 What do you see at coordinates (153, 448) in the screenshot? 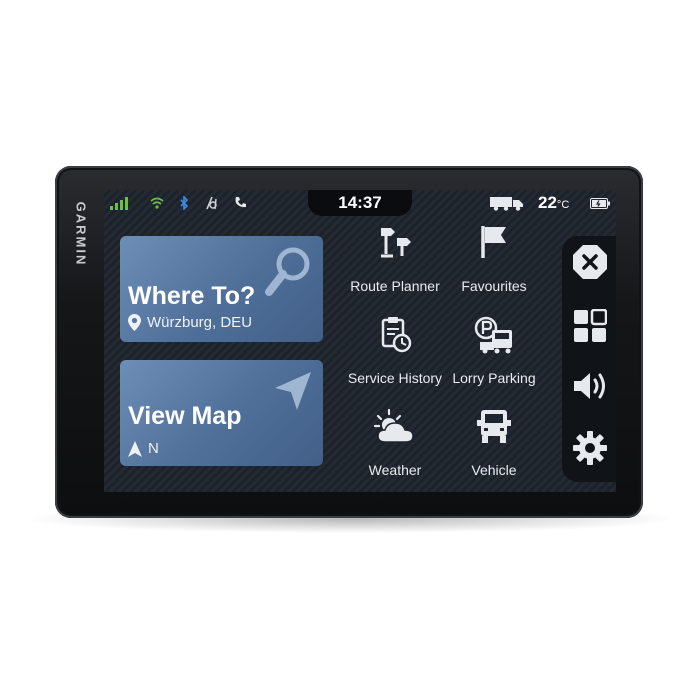
I see `heading-text: N` at bounding box center [153, 448].